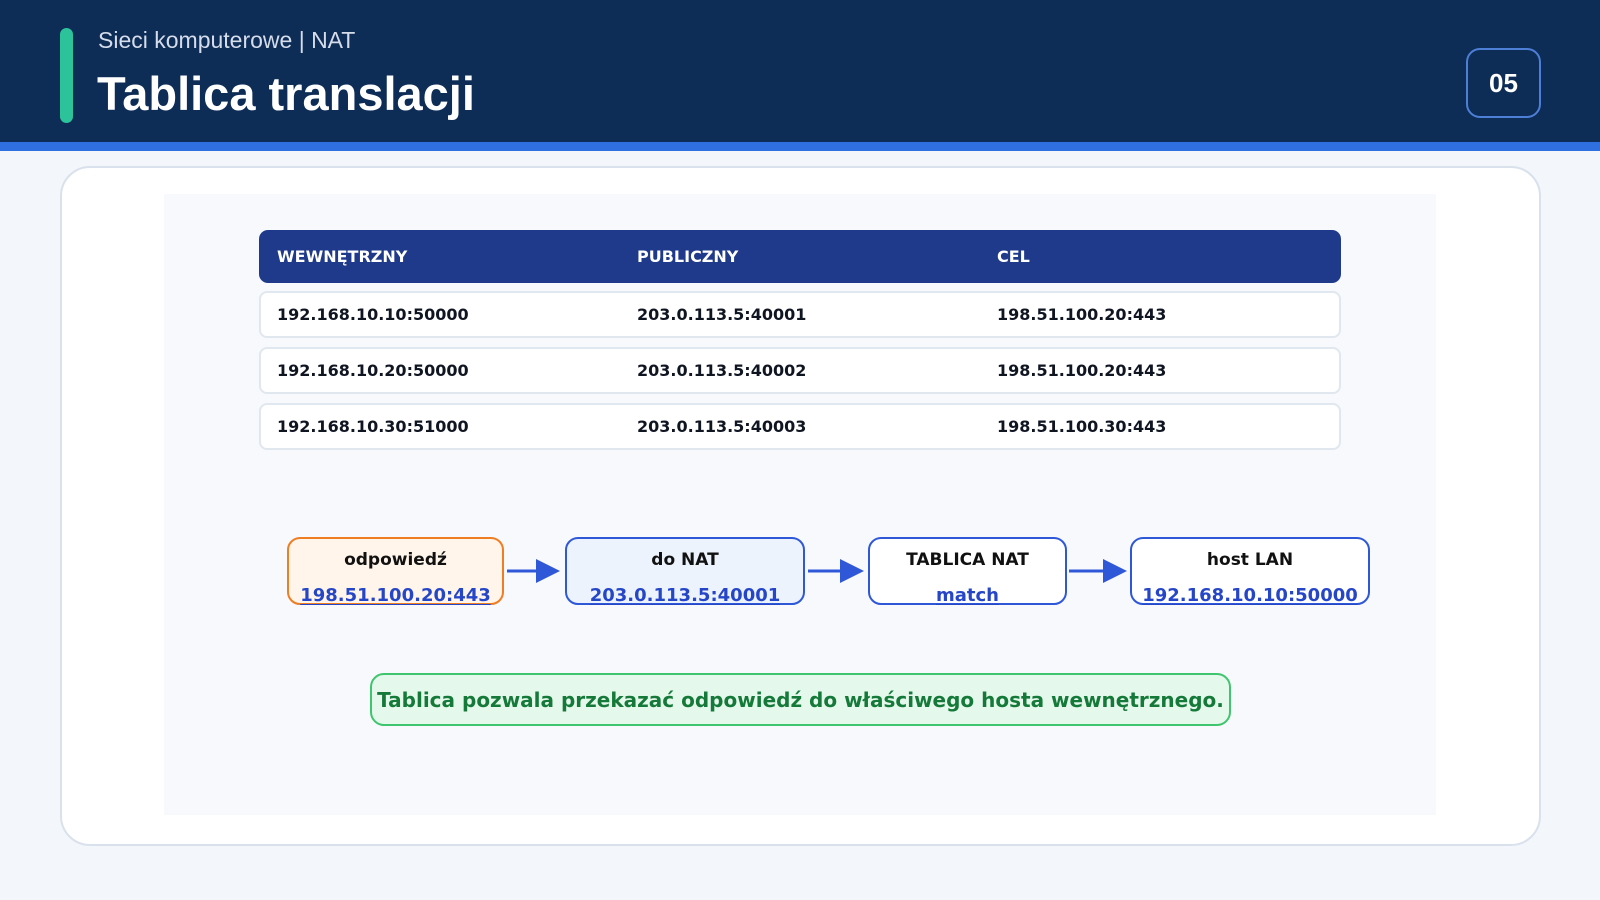 Image resolution: width=1600 pixels, height=900 pixels. I want to click on flow-step-to-nat: do NAT 203.0.113.5:40001, so click(685, 571).